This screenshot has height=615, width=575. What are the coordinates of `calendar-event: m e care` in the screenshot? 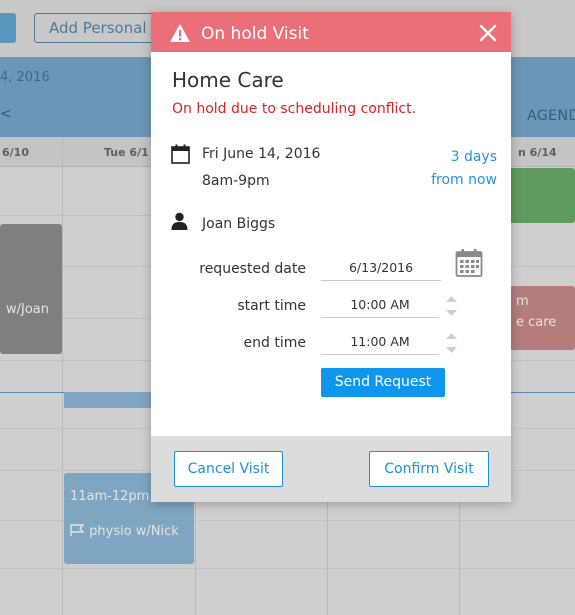 It's located at (542, 318).